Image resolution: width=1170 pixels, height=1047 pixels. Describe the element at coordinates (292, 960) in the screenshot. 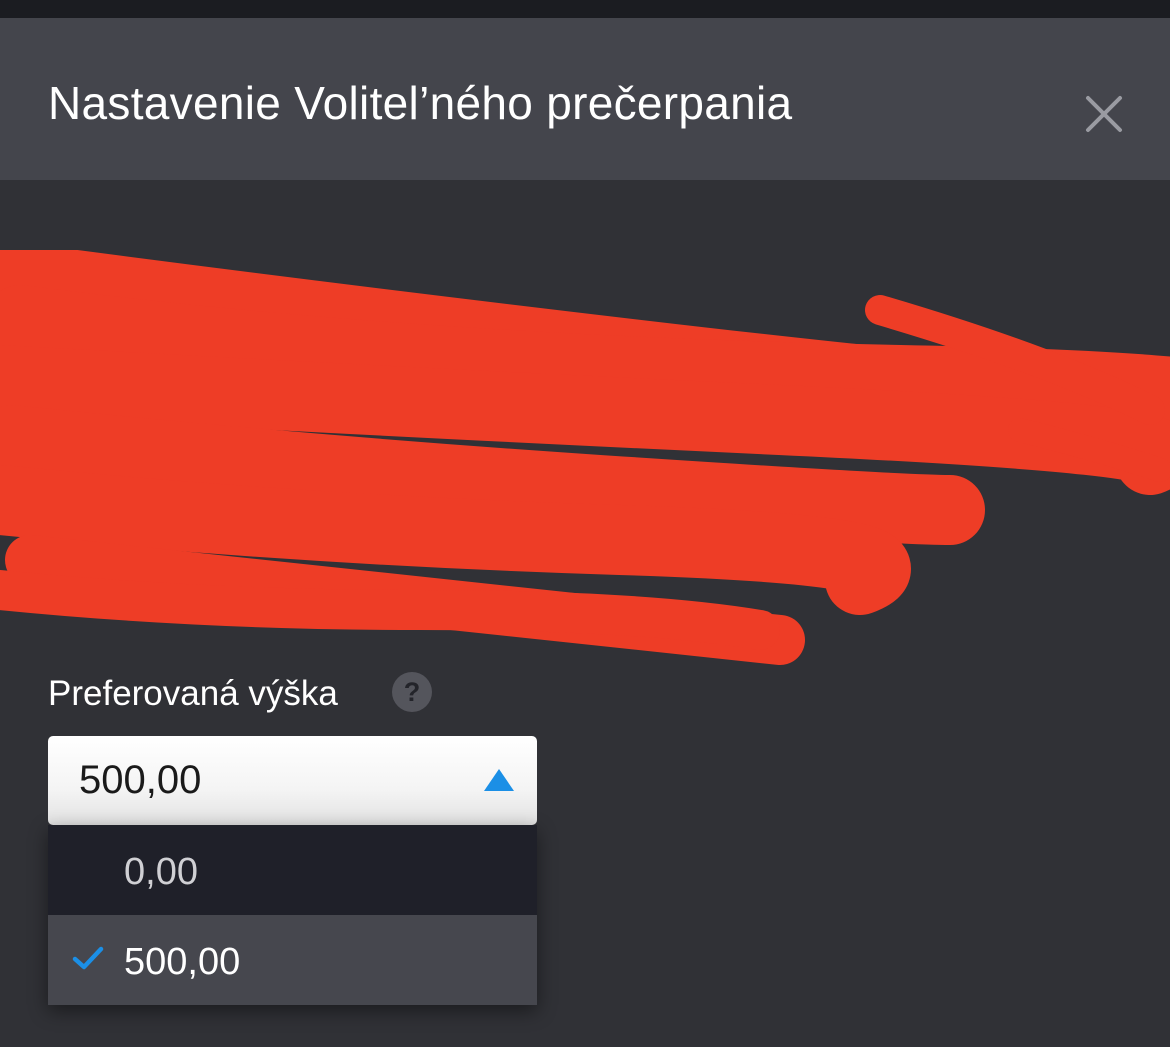

I see `dropdown-option-selected: 500,00` at that location.